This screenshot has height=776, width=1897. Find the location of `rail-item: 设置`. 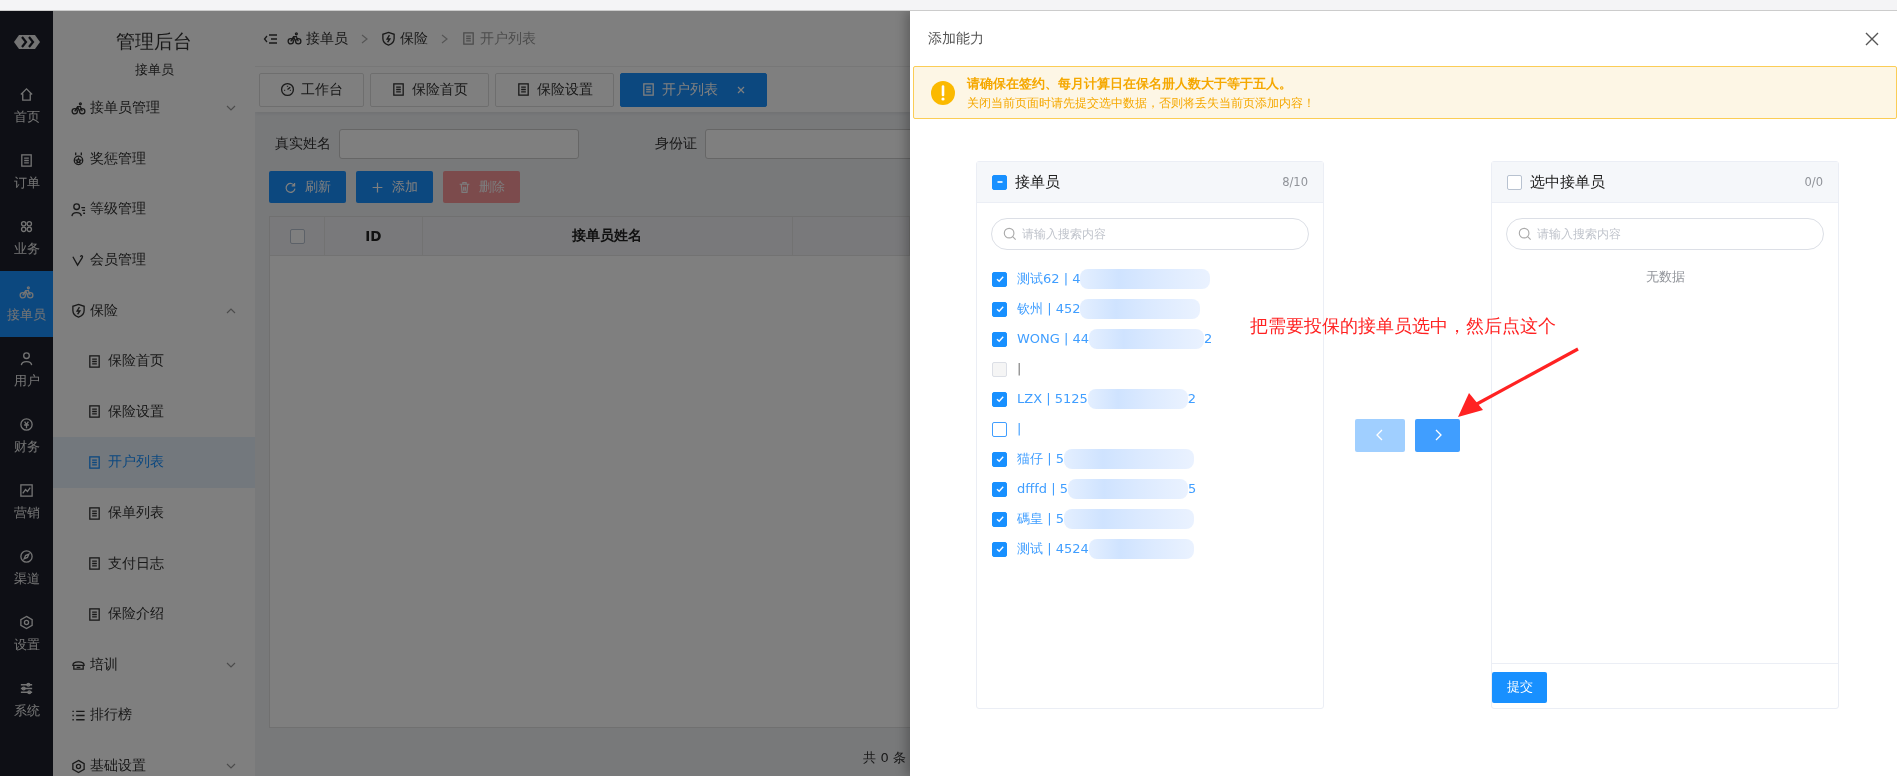

rail-item: 设置 is located at coordinates (26, 634).